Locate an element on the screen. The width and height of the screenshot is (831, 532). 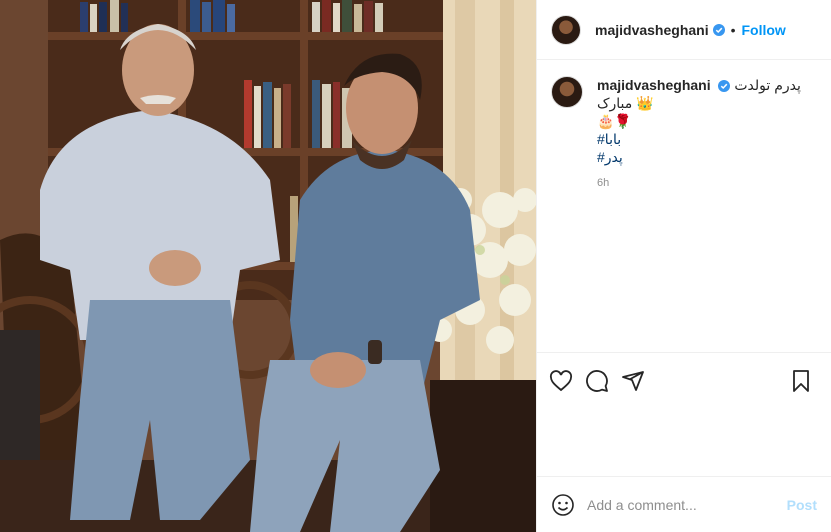
heart-icon is located at coordinates (561, 381).